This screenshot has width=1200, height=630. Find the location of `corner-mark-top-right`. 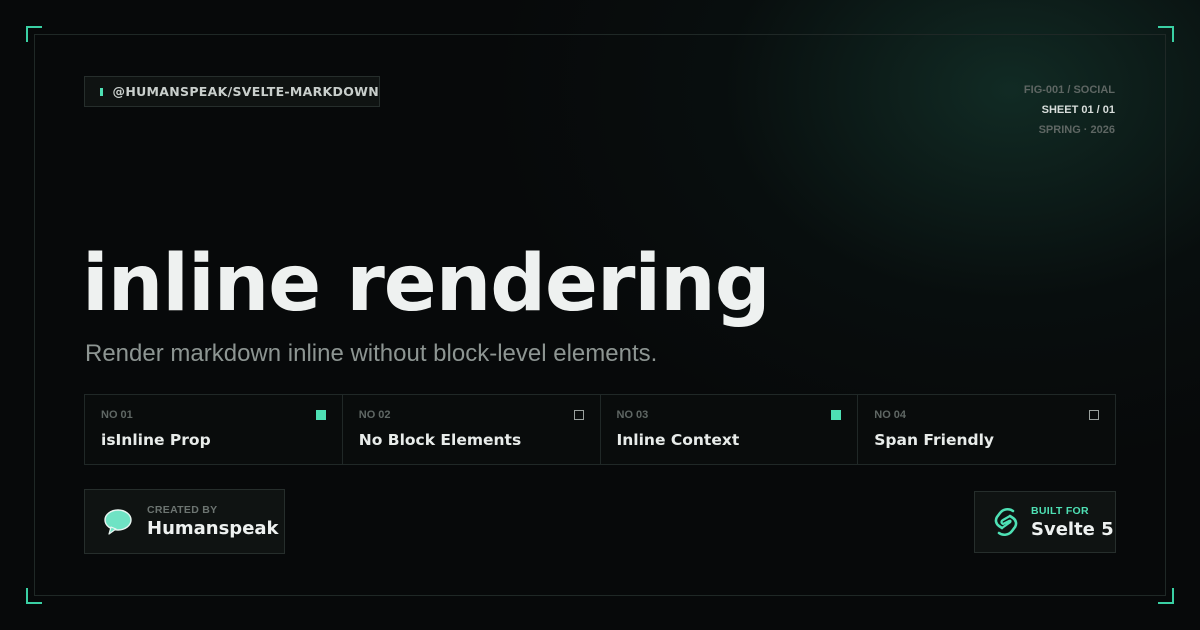

corner-mark-top-right is located at coordinates (1166, 34).